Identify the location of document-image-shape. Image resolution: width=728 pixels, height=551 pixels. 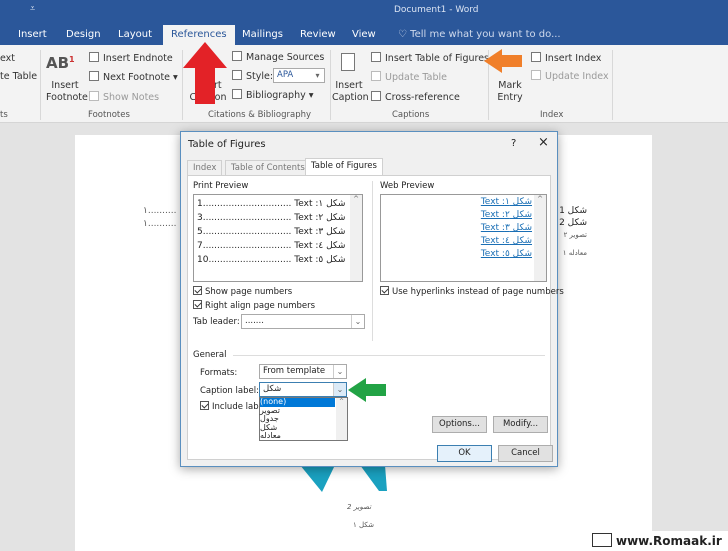
(343, 478).